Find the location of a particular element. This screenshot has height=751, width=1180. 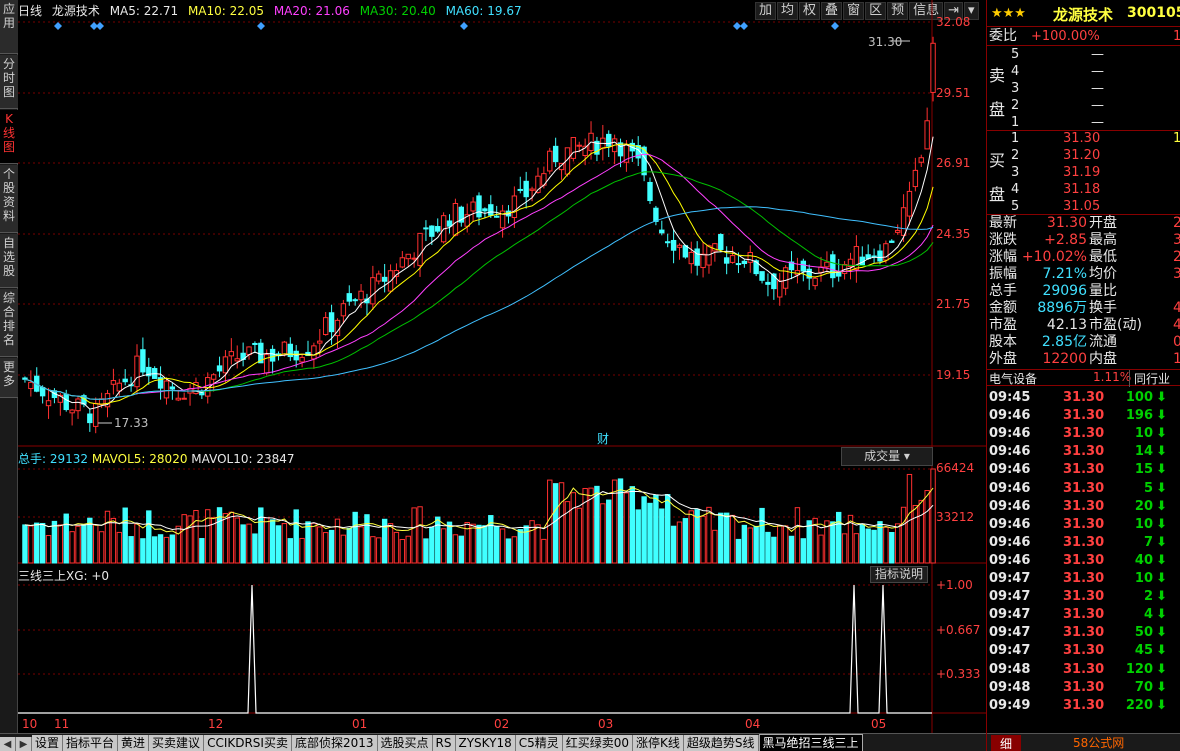

tab-ccikdrsi: CCIKDRSI买卖 is located at coordinates (248, 743).